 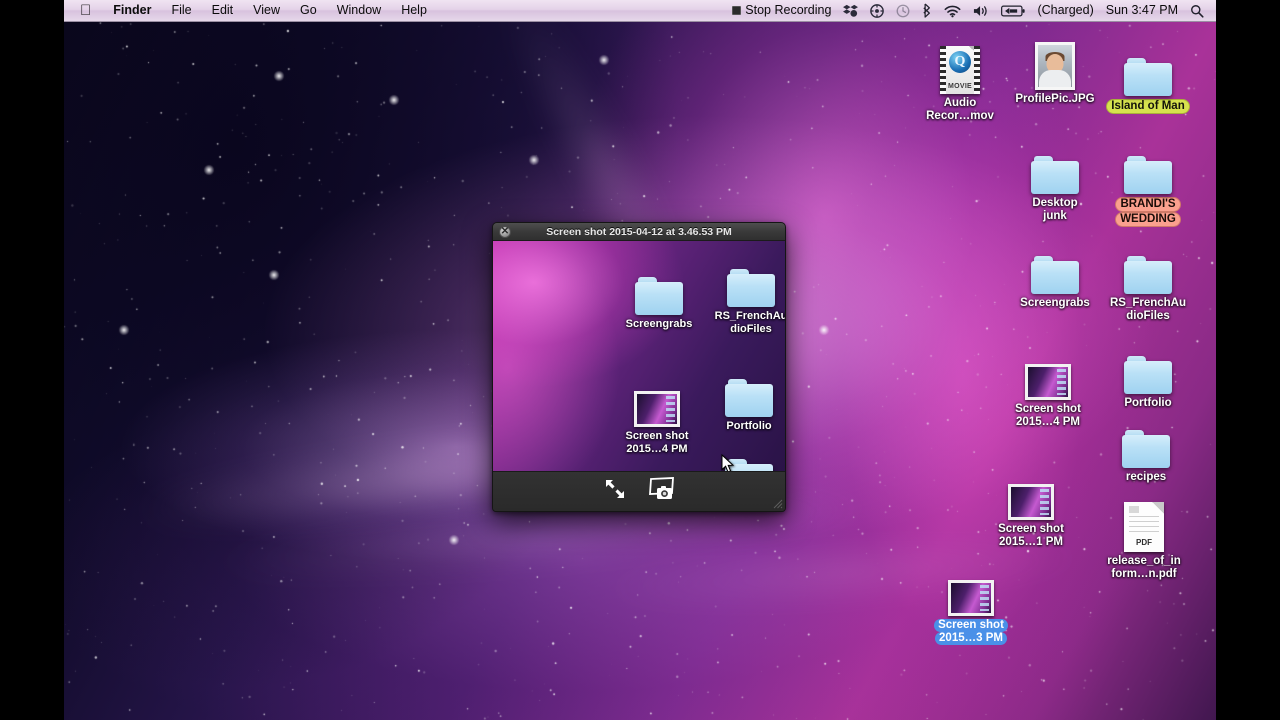 I want to click on release-of-information-pdf-label-line: release_of_in, so click(x=1144, y=561).